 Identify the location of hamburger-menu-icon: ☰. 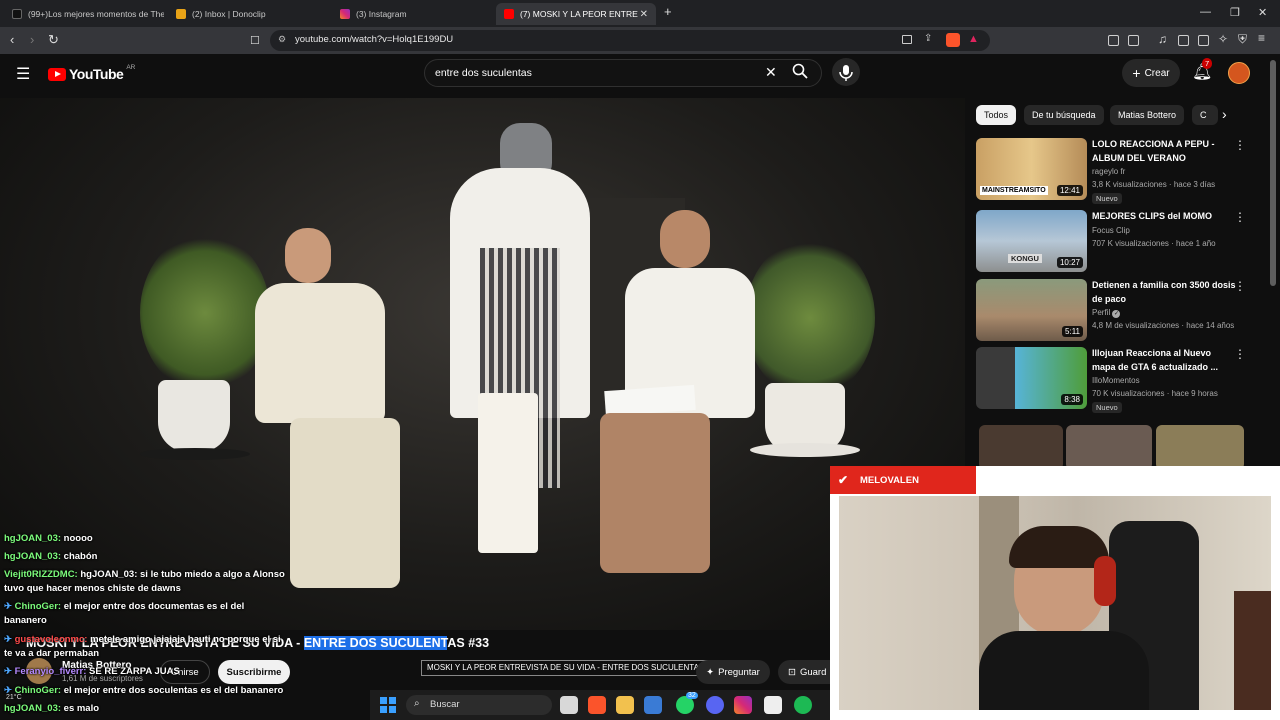
(23, 74).